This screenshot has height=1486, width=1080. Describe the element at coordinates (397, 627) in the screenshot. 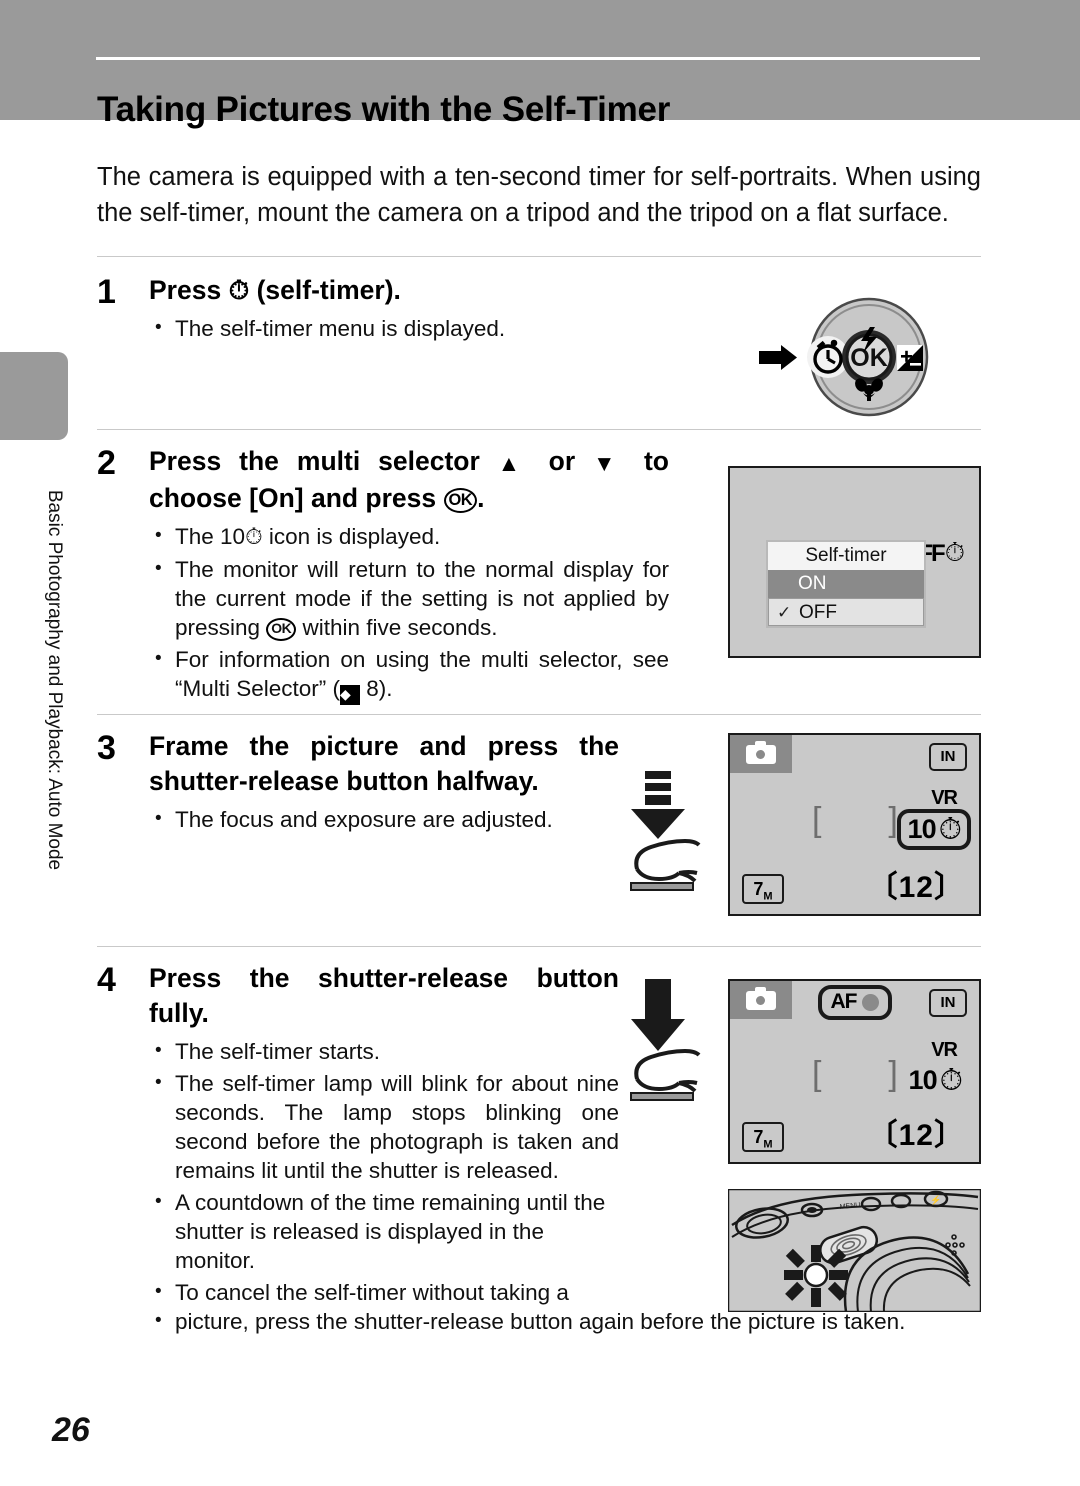

I see `step-2-bullet-2-post: within five seconds.` at that location.